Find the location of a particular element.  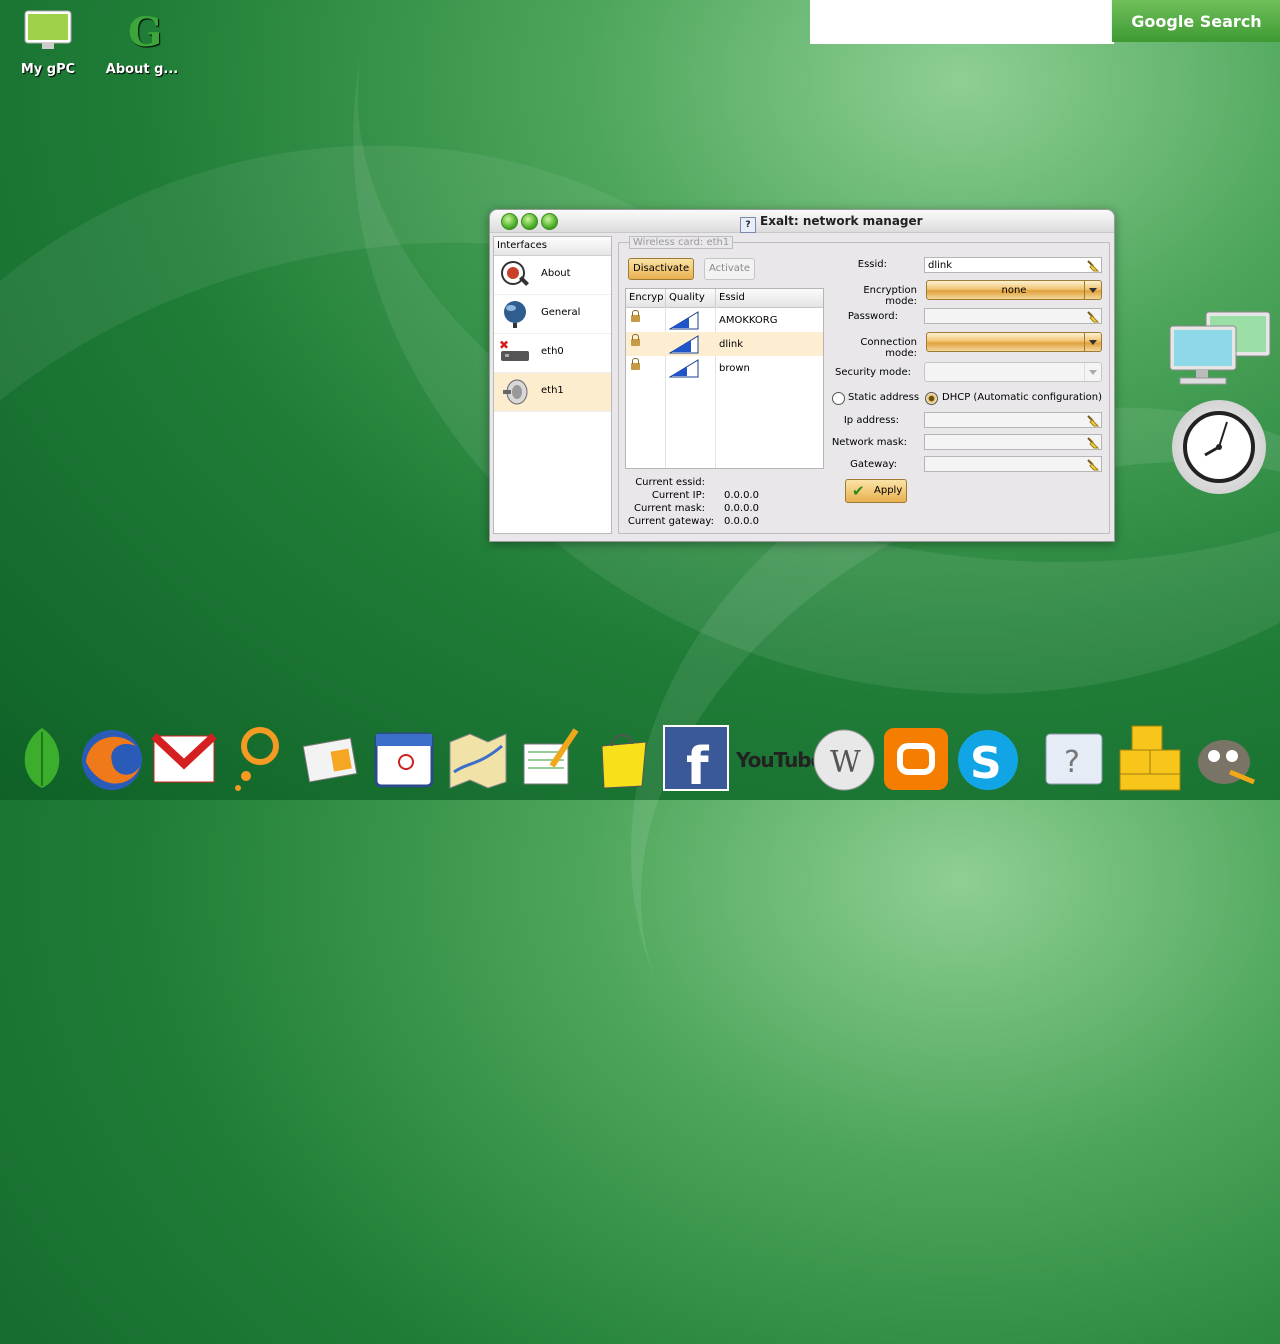

panel-legend: Wireless card: eth1 is located at coordinates (681, 242).